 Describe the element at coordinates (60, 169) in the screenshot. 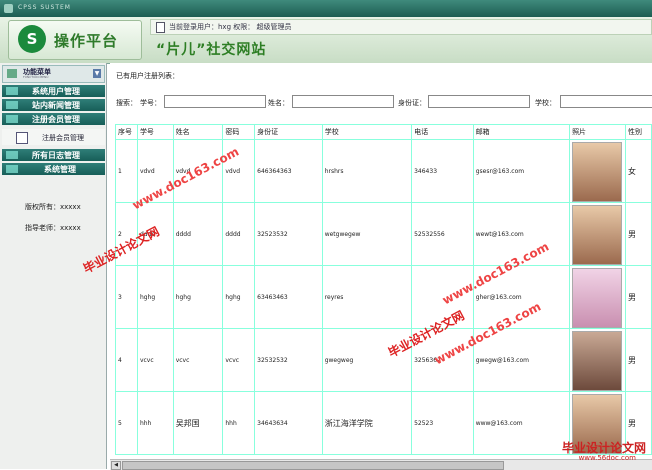

I see `sidebar-item-label: 系统管理` at that location.